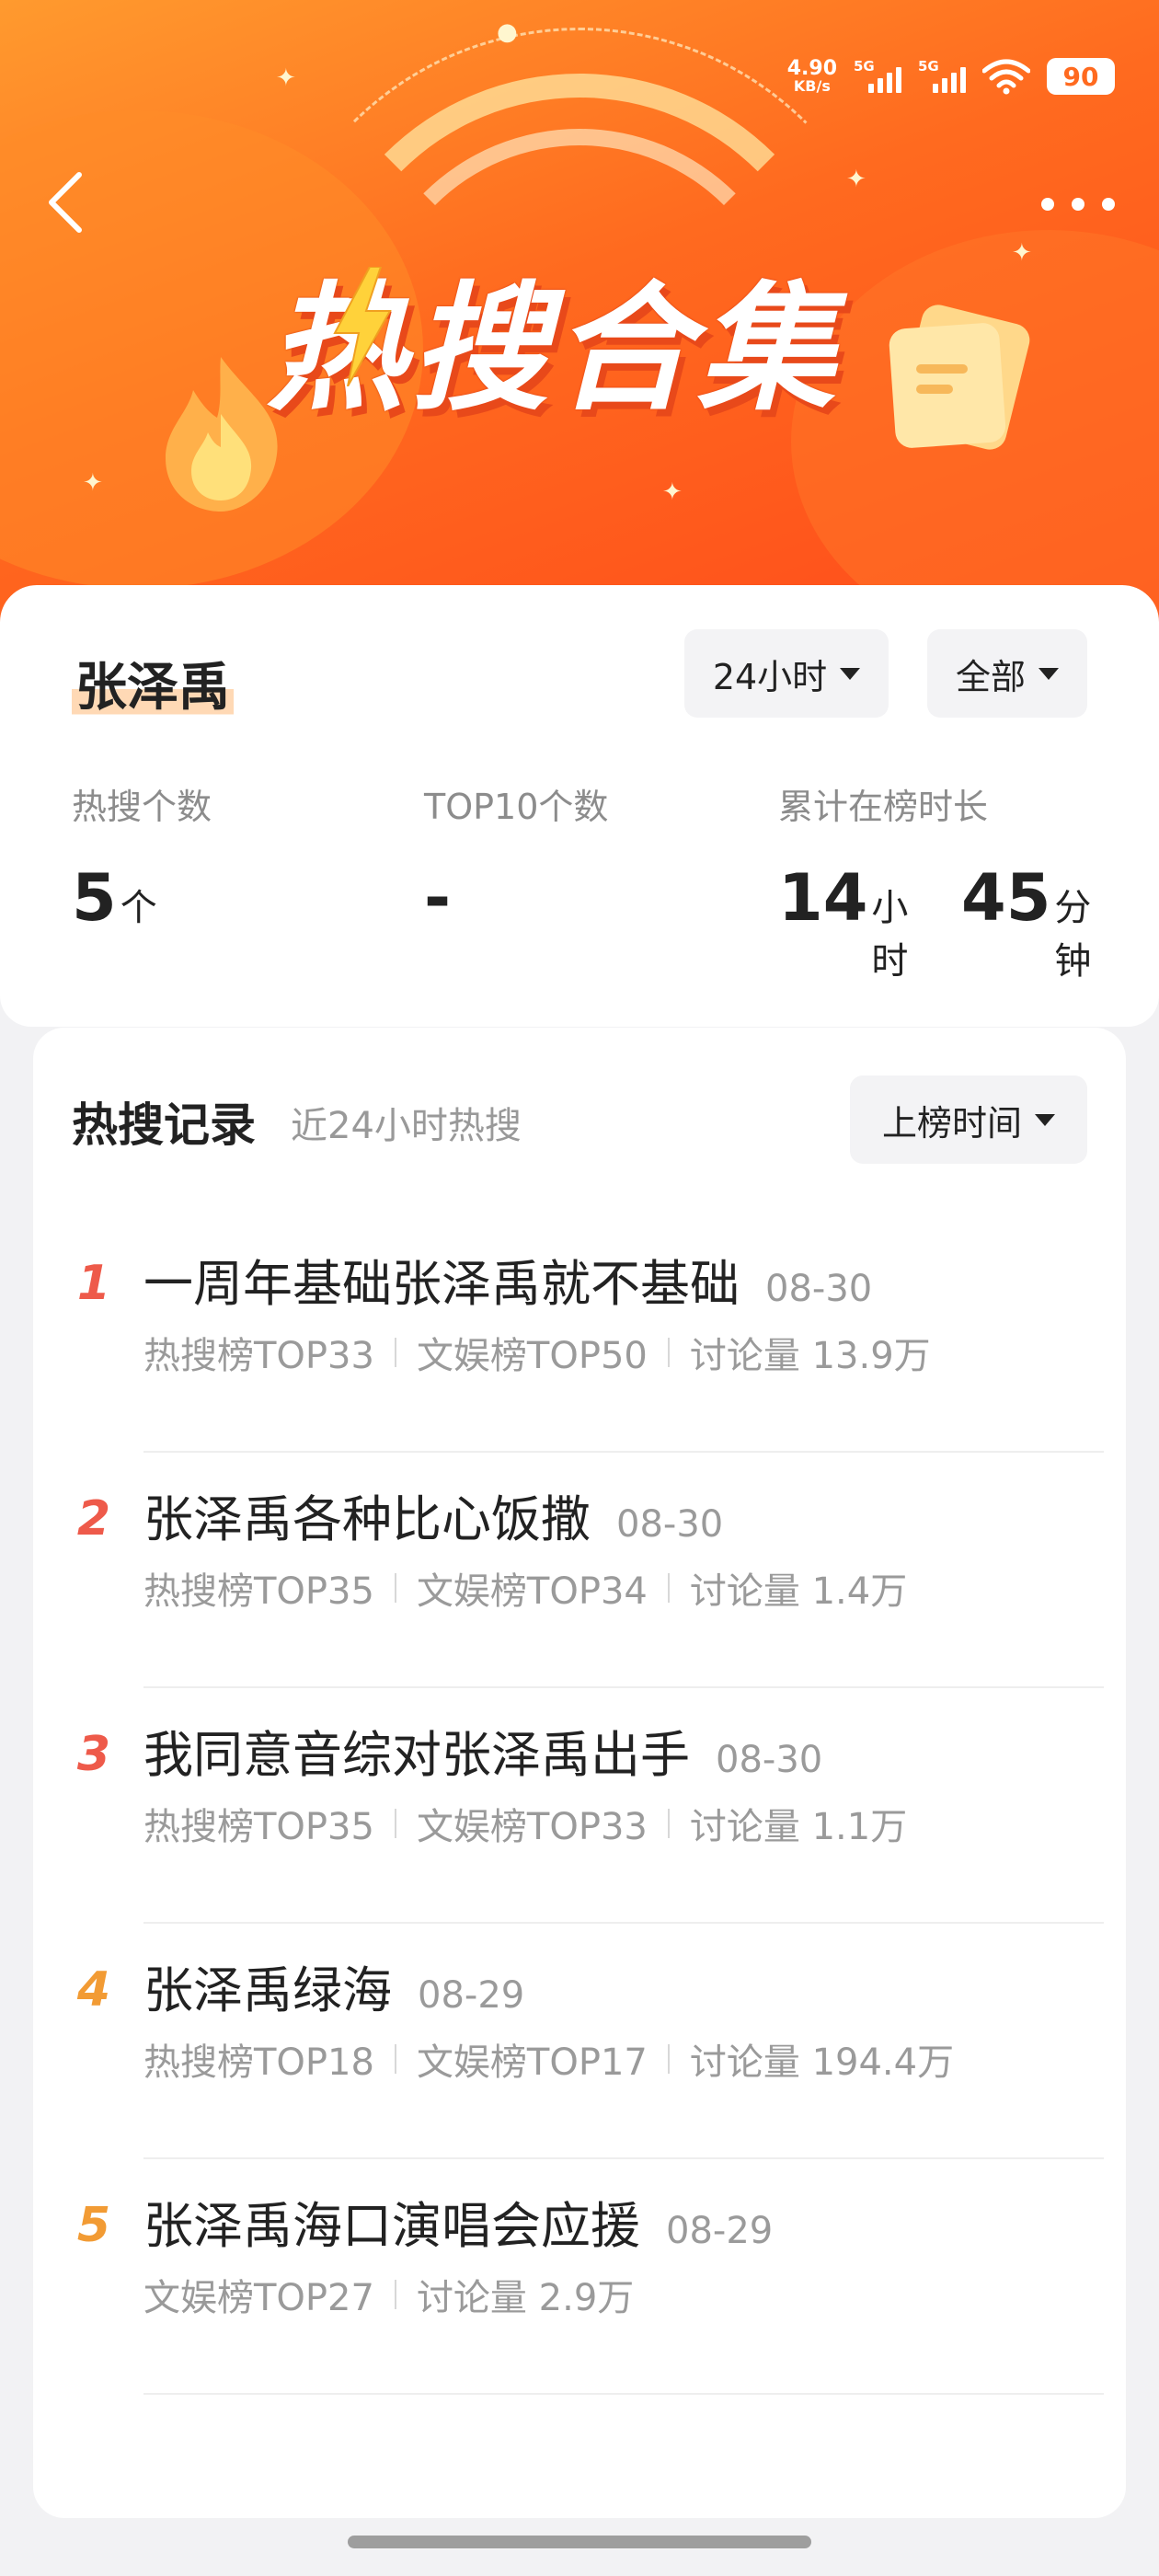 This screenshot has width=1159, height=2576. Describe the element at coordinates (812, 86) in the screenshot. I see `network-speed-unit: KB/s` at that location.